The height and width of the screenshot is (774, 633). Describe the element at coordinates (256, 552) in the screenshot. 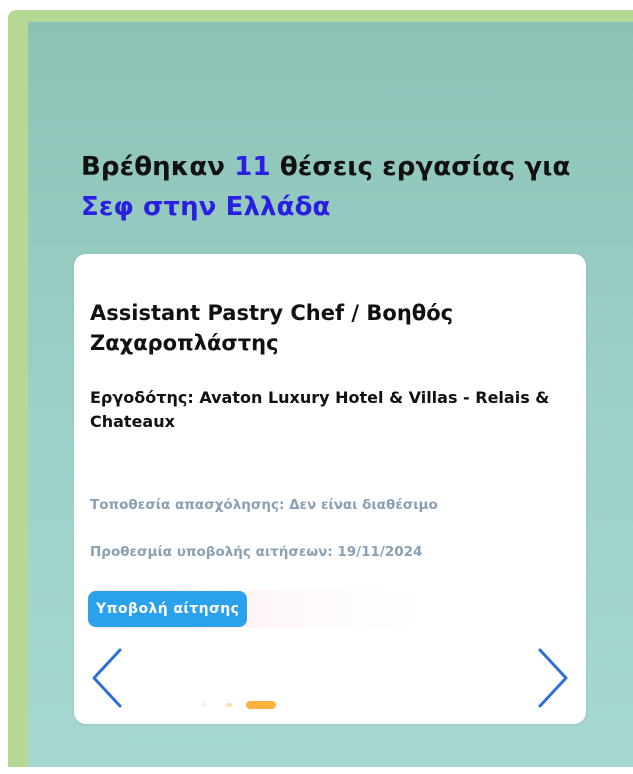

I see `job-deadline: Προθεσμία υποβολής αιτήσεων: 19/11/2024` at that location.